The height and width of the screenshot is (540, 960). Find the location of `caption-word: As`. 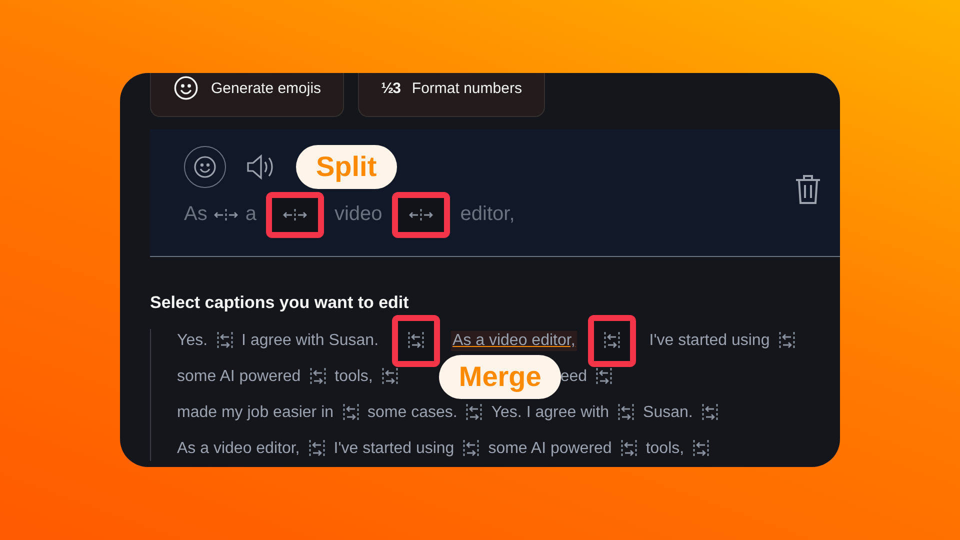

caption-word: As is located at coordinates (196, 214).